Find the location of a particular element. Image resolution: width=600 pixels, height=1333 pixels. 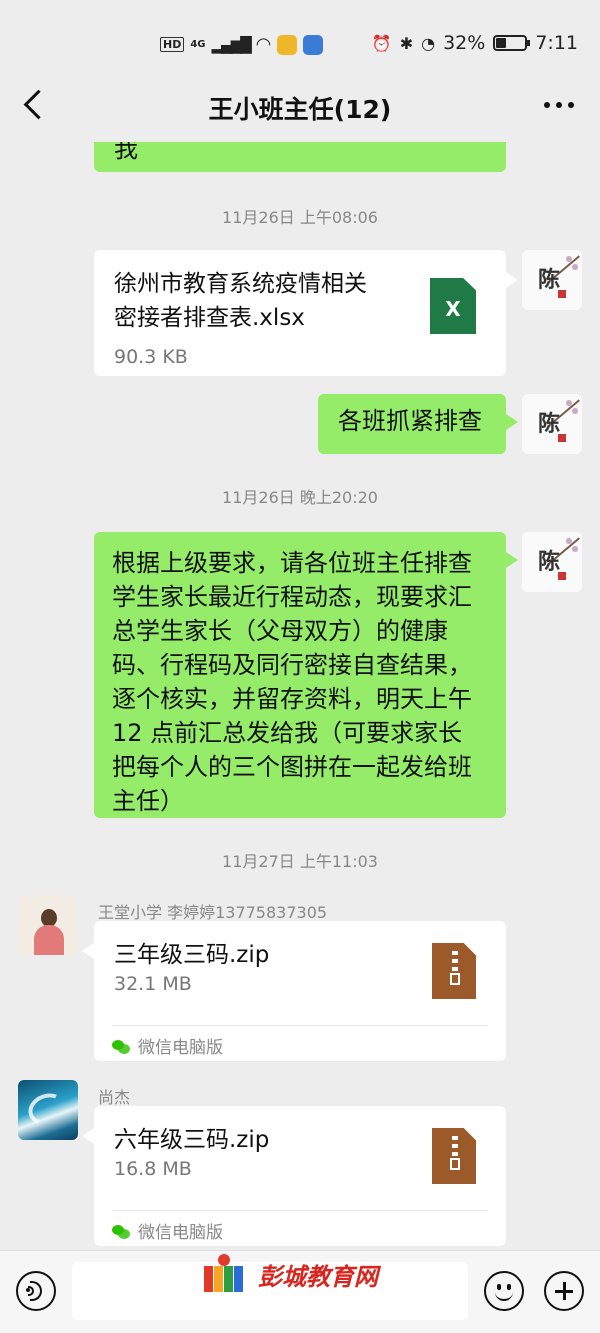

wifi-icon: ◠ is located at coordinates (263, 44).